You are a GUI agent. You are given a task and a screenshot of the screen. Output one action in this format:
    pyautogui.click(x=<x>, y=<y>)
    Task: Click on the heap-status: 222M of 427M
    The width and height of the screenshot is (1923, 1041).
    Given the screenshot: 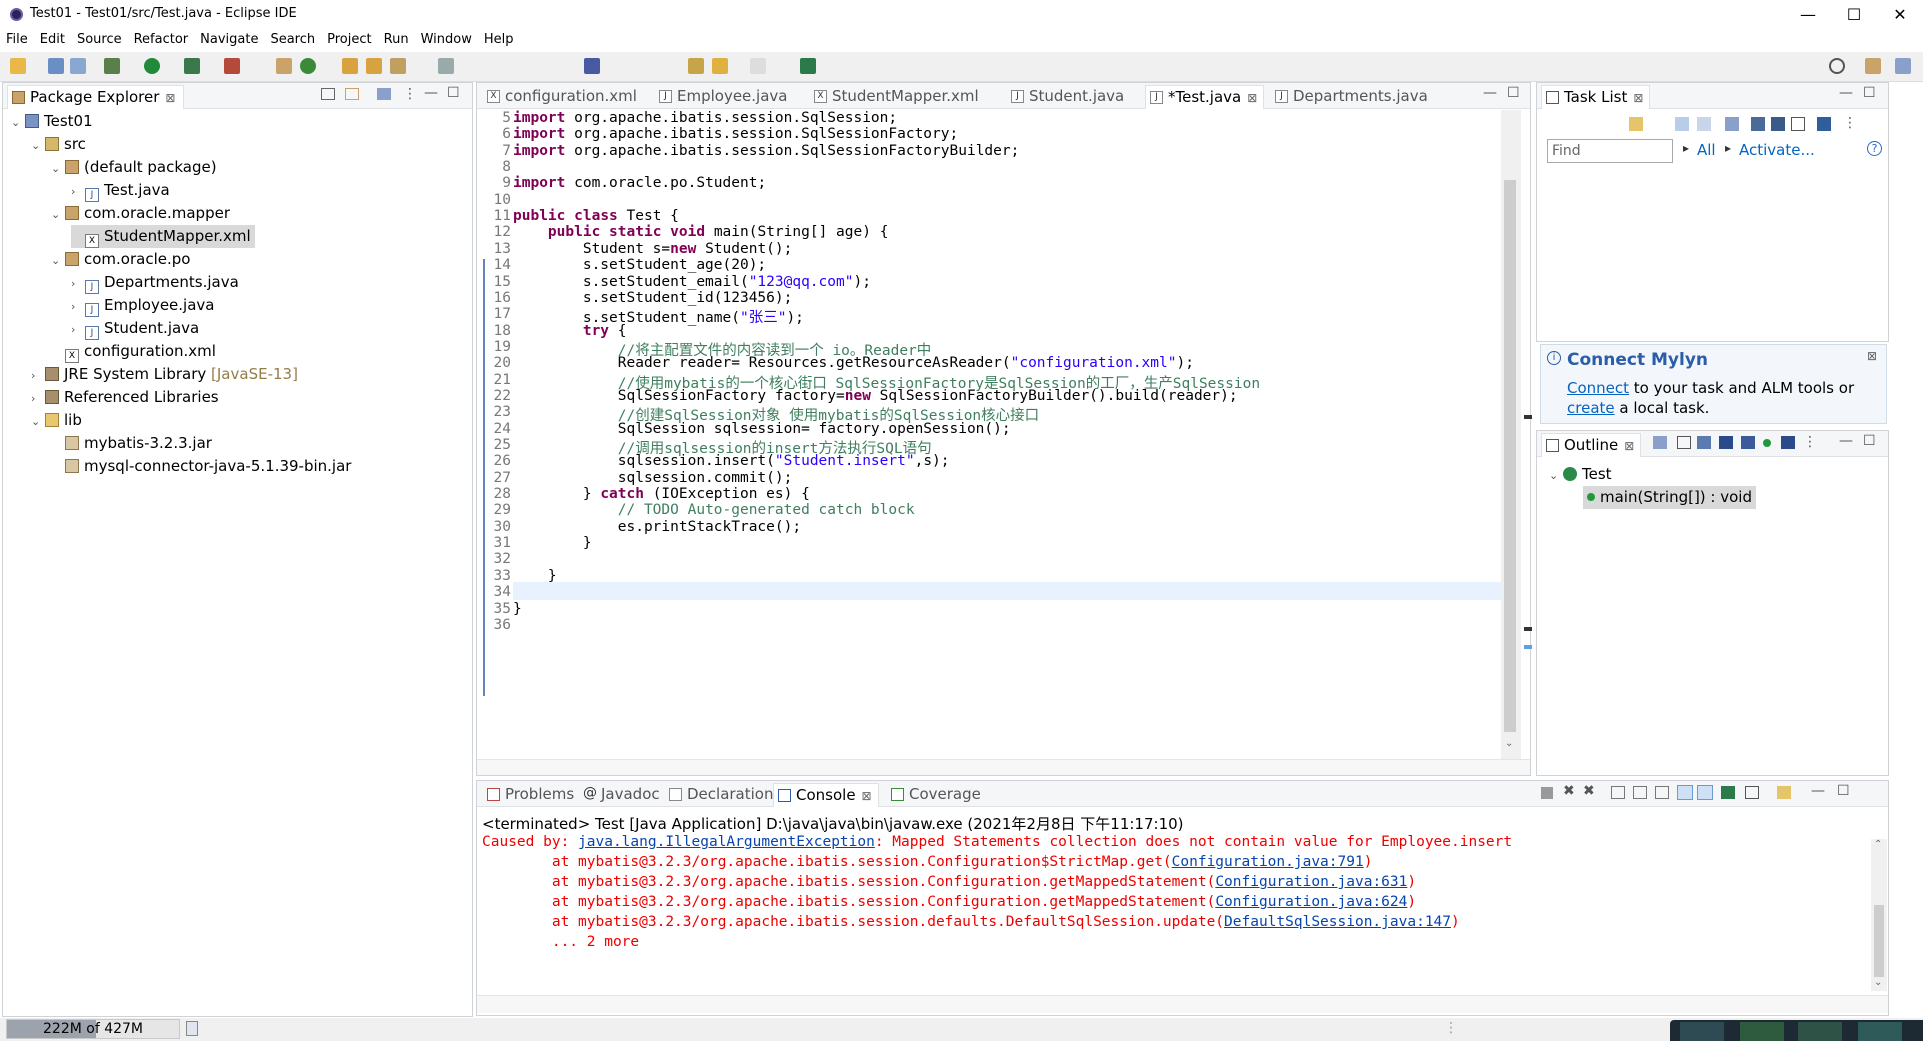 What is the action you would take?
    pyautogui.click(x=93, y=1029)
    